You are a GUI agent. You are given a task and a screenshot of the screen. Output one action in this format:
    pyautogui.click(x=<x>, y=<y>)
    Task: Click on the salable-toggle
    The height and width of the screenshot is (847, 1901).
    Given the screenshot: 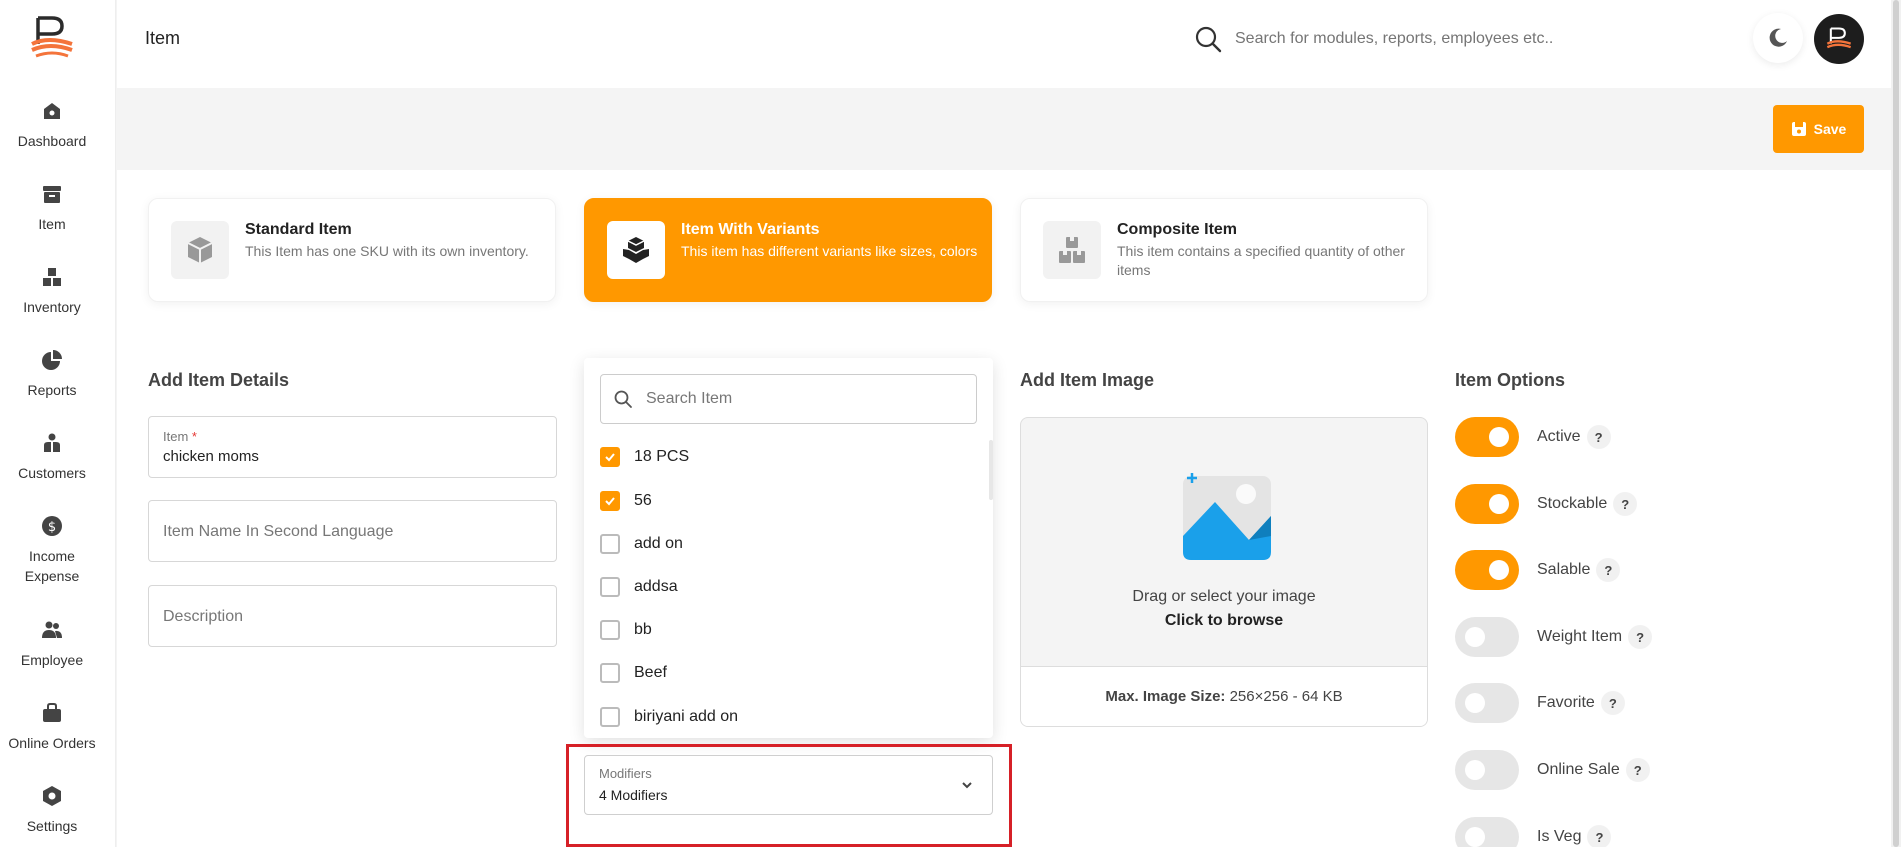 What is the action you would take?
    pyautogui.click(x=1487, y=570)
    